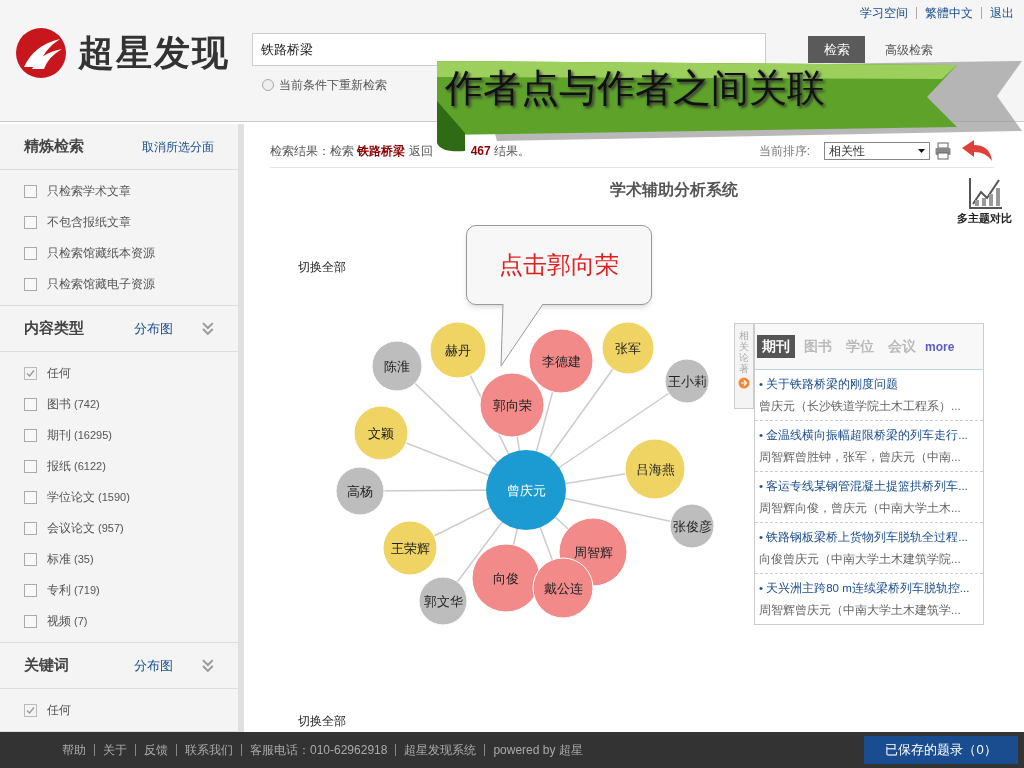  What do you see at coordinates (110, 750) in the screenshot?
I see `footer-link: 关于` at bounding box center [110, 750].